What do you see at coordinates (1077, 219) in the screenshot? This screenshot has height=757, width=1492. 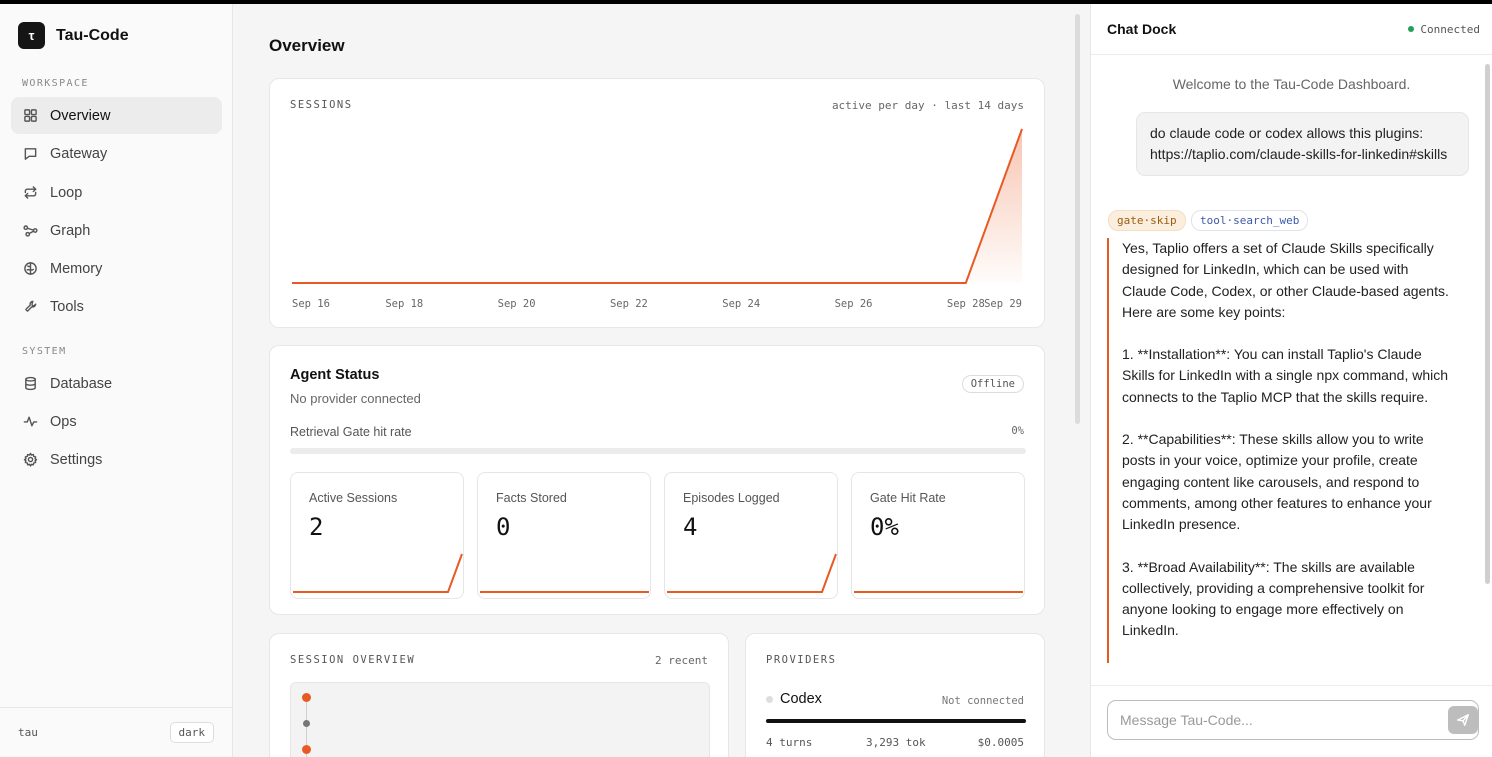 I see `main-scrollbar` at bounding box center [1077, 219].